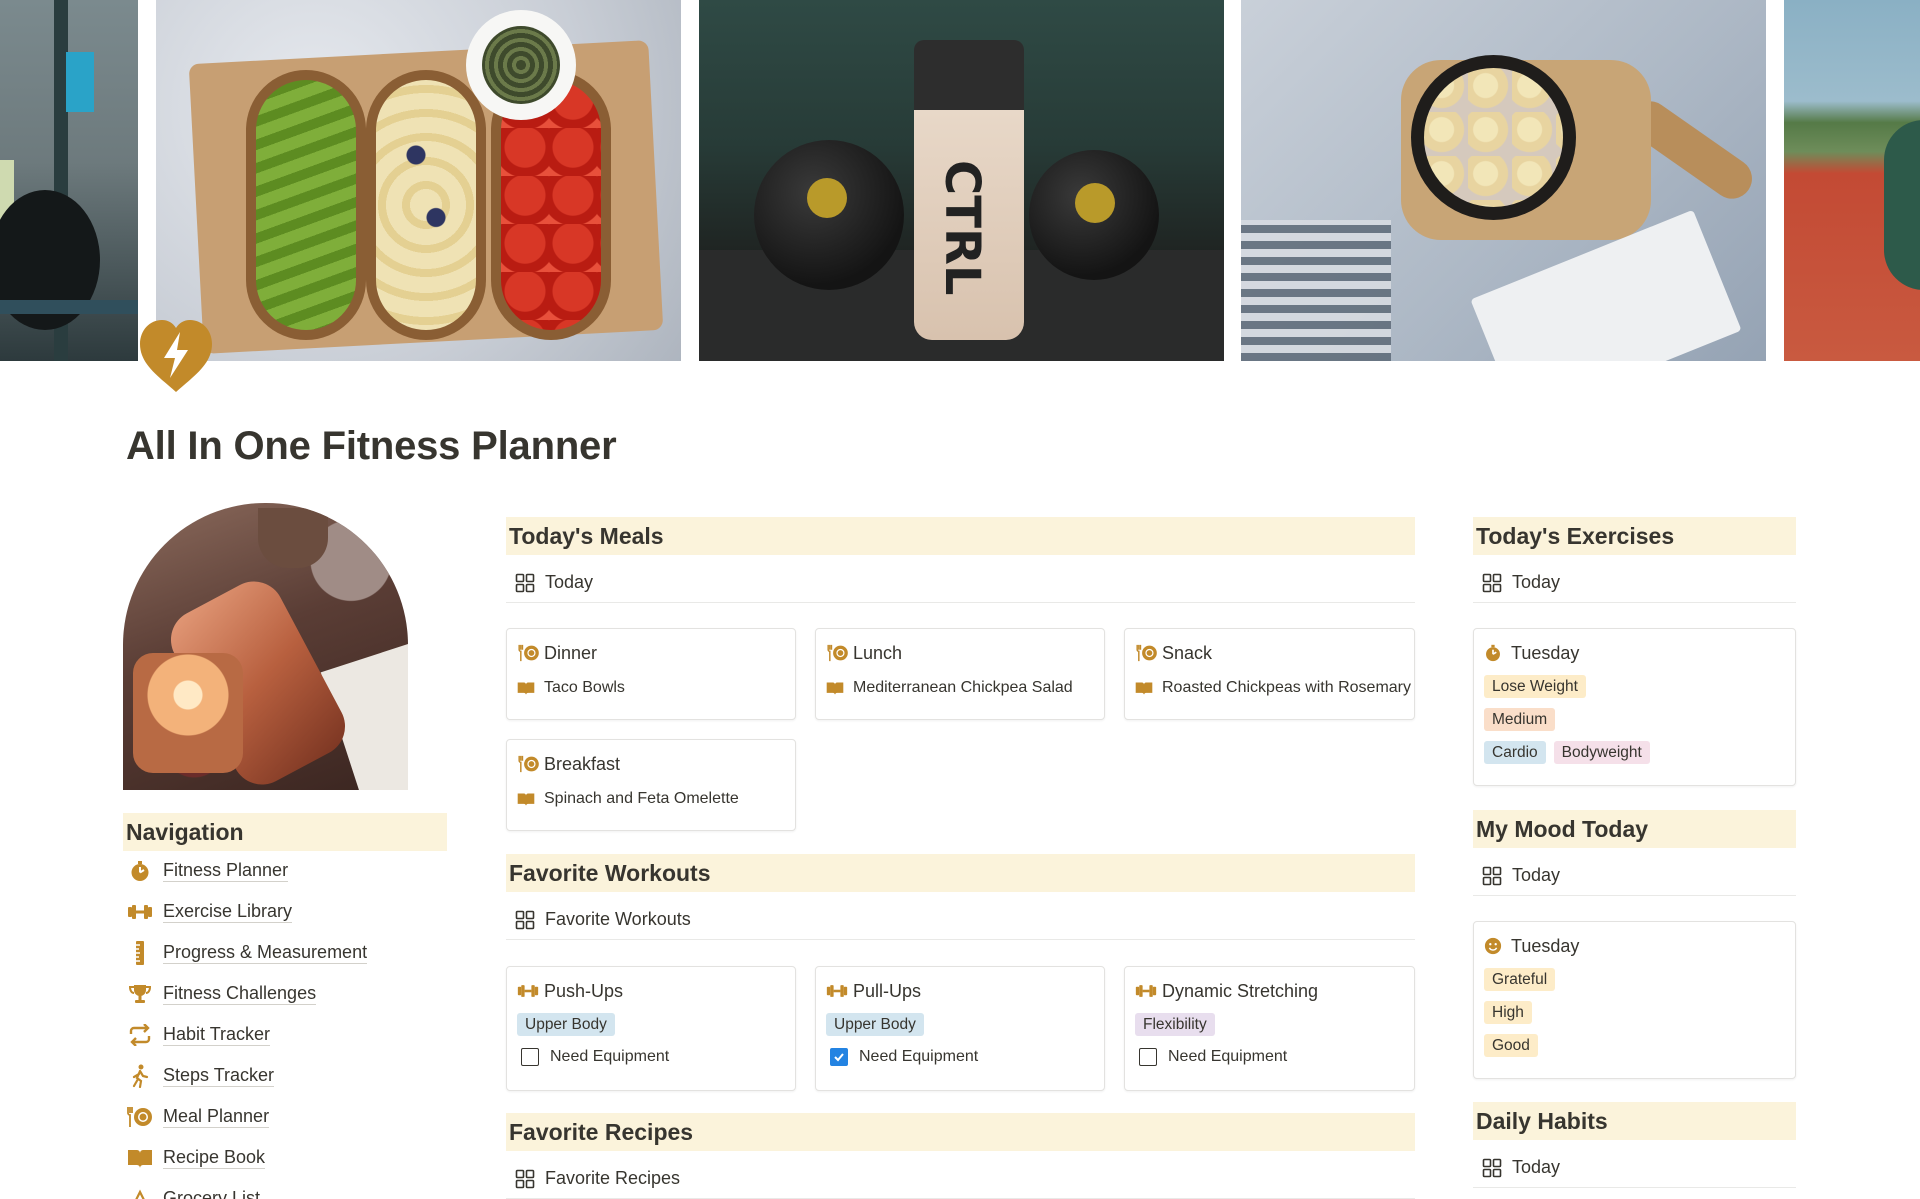 The width and height of the screenshot is (1920, 1199). I want to click on exercise-card-title: Tuesday, so click(1545, 652).